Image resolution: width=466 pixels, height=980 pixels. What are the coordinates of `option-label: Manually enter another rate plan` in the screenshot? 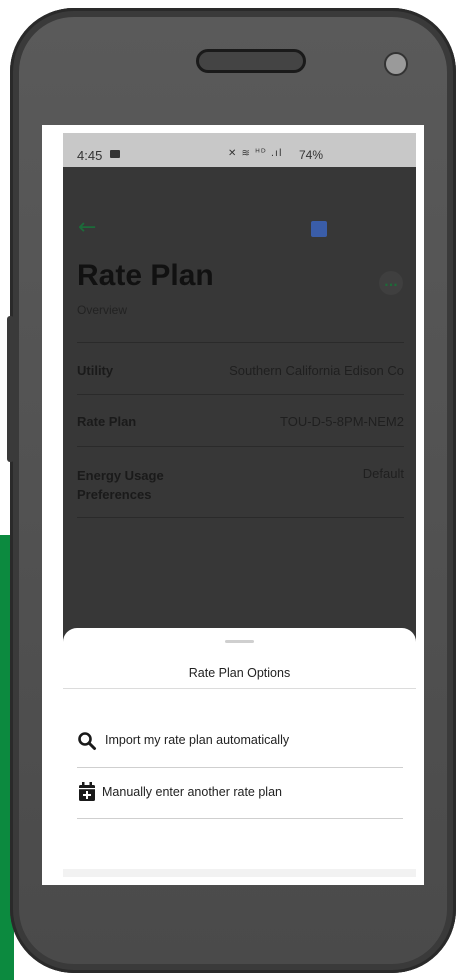 It's located at (192, 792).